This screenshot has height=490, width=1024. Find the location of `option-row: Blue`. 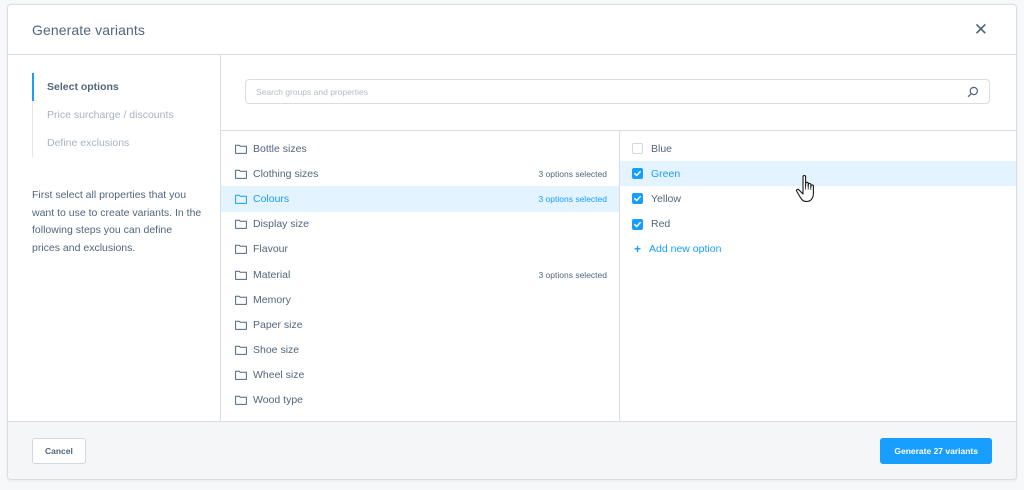

option-row: Blue is located at coordinates (818, 148).